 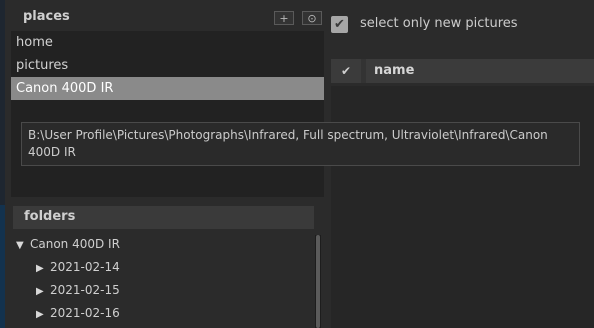 I want to click on name-column-header: name, so click(x=480, y=71).